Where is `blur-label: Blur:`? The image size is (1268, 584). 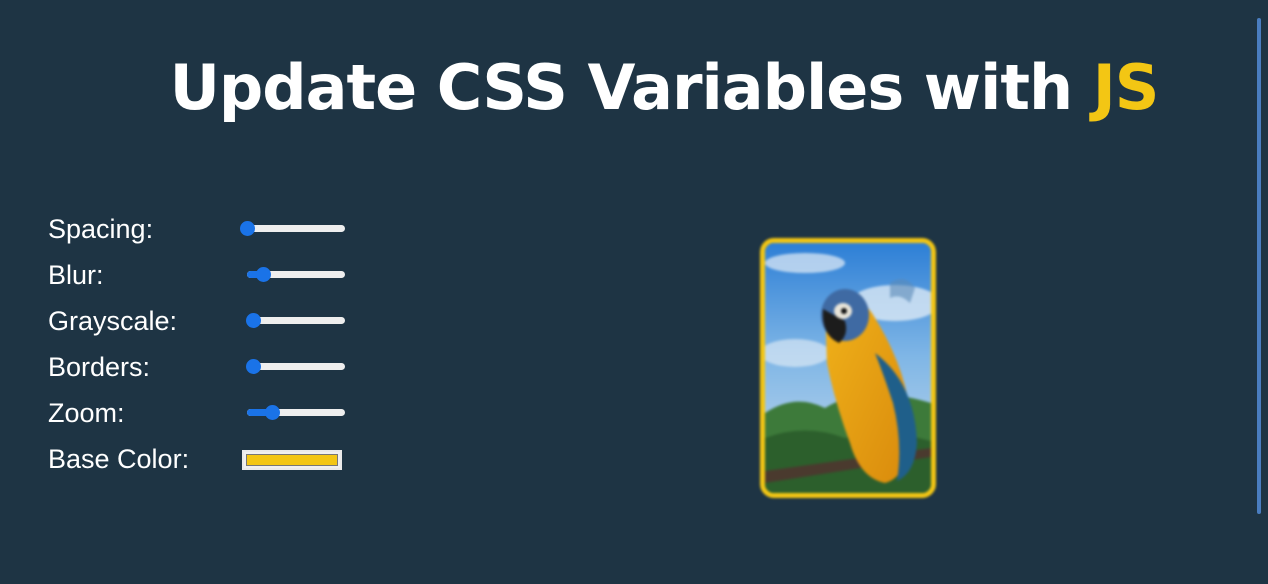 blur-label: Blur: is located at coordinates (76, 275).